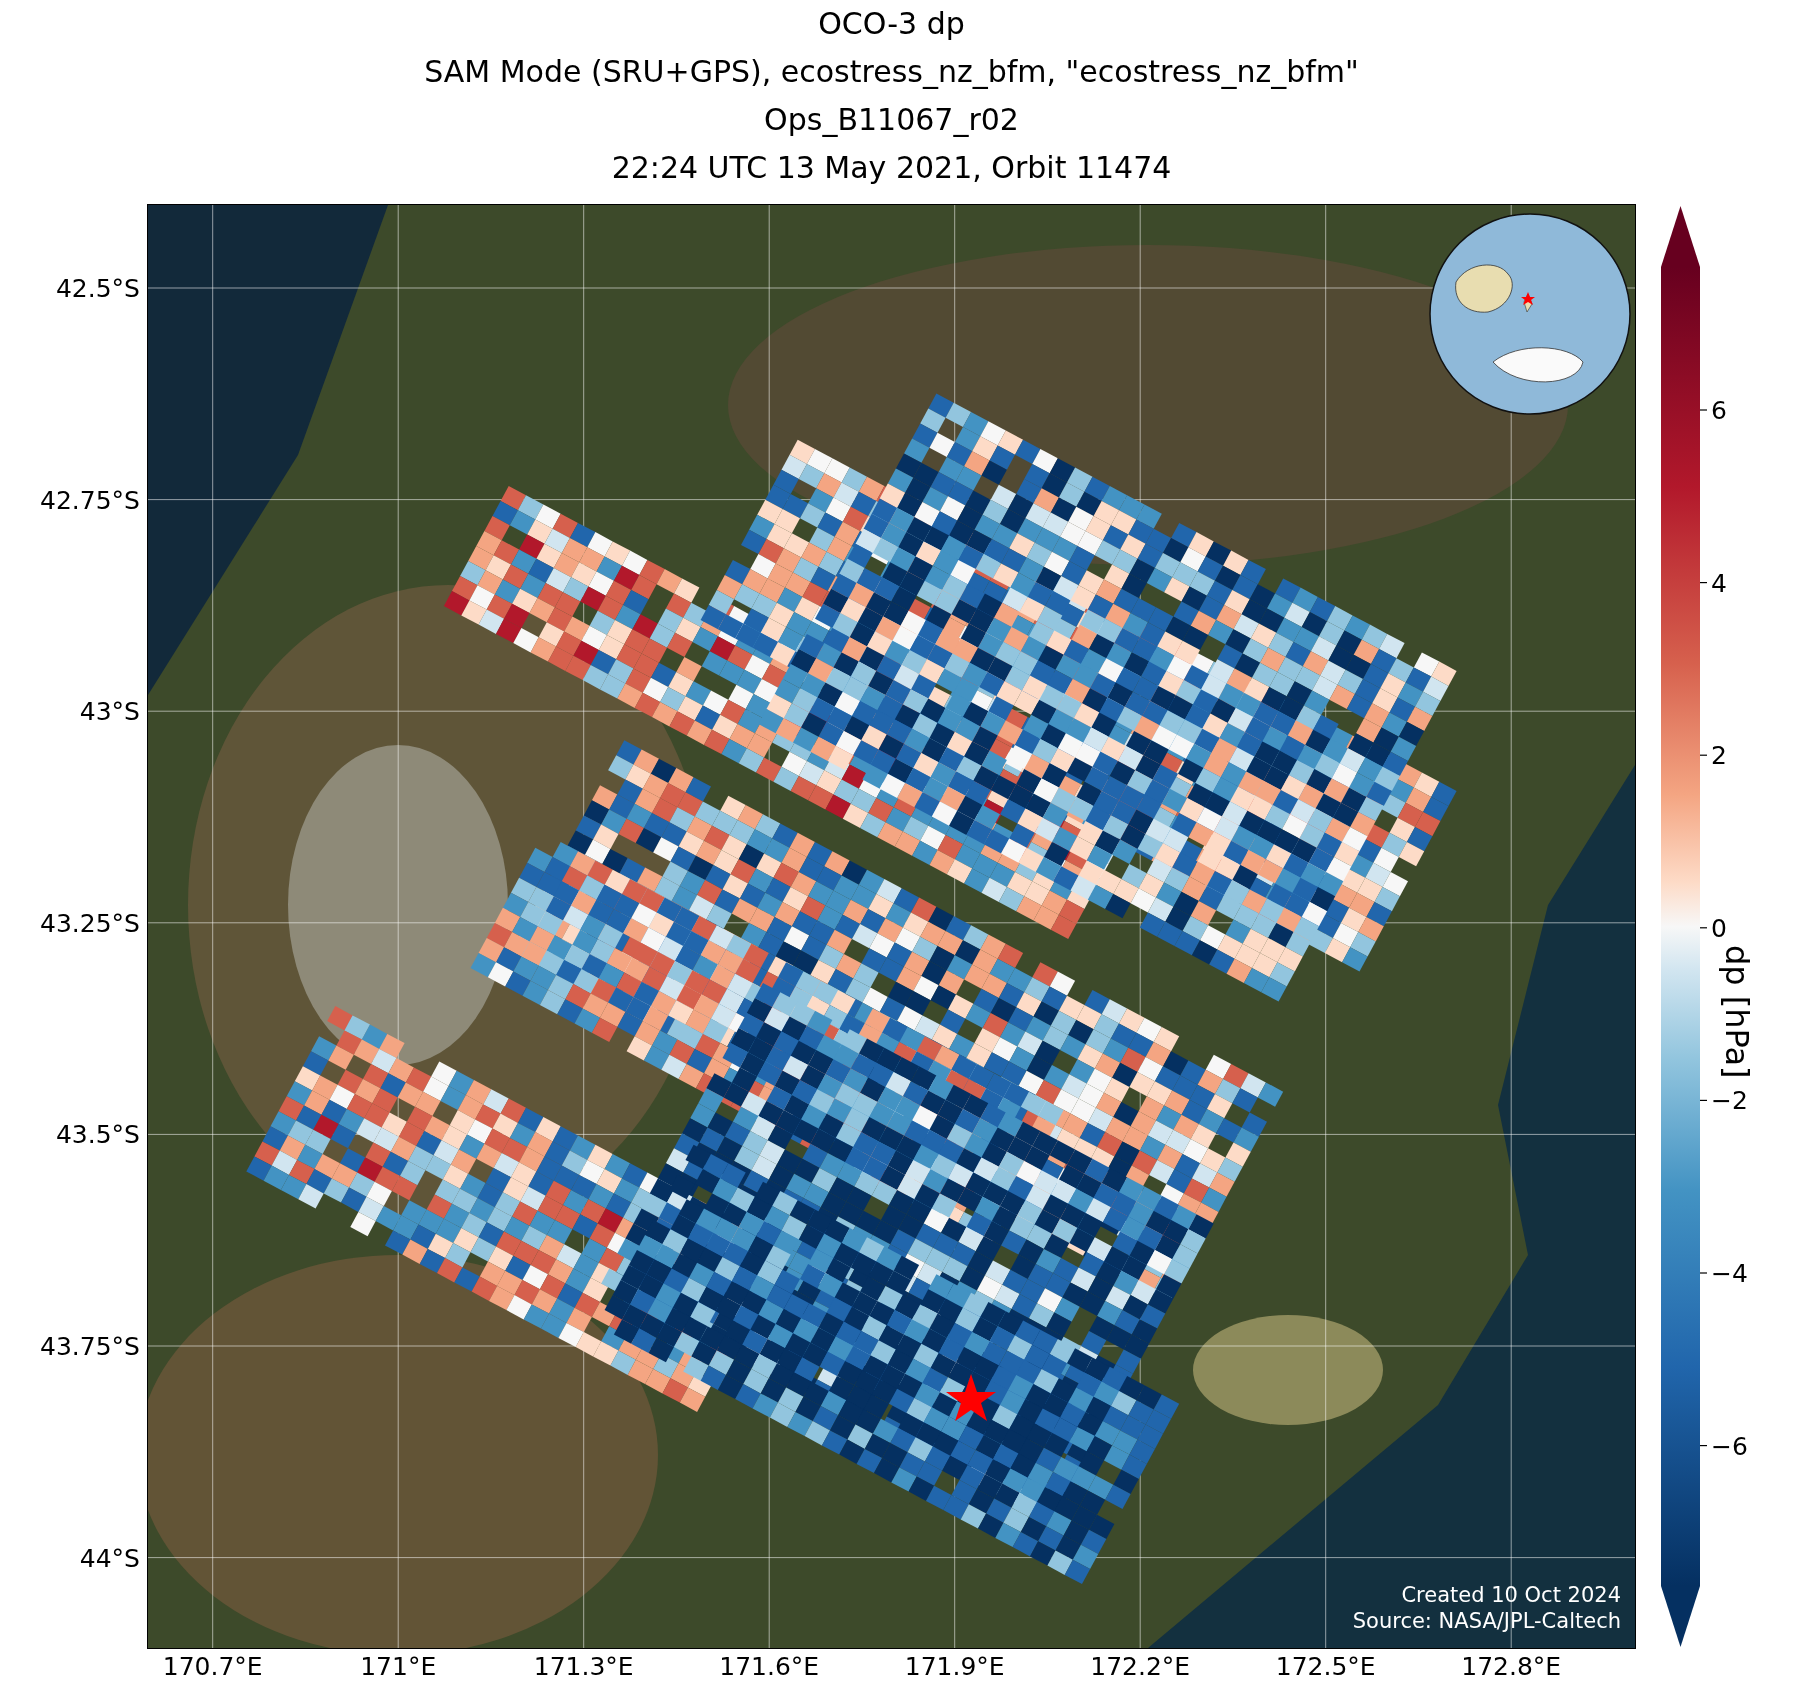 Image resolution: width=1813 pixels, height=1698 pixels. What do you see at coordinates (1729, 1100) in the screenshot?
I see `colorbar-tick-label: −2` at bounding box center [1729, 1100].